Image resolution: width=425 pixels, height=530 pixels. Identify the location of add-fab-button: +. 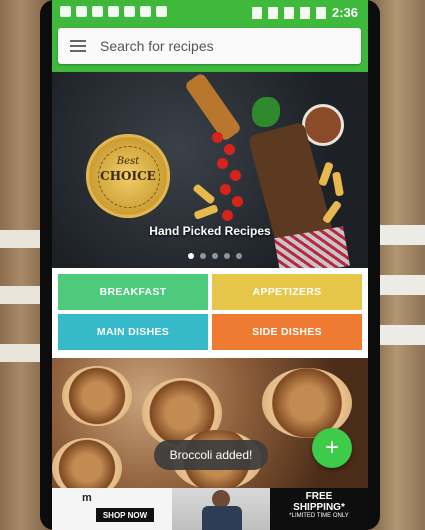
(332, 448).